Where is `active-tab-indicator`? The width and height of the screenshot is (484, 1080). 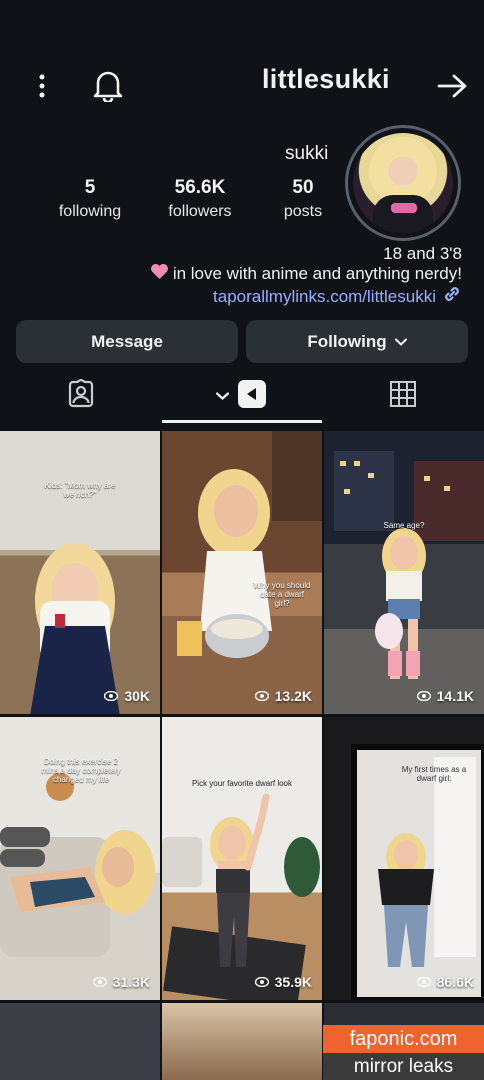
active-tab-indicator is located at coordinates (242, 421).